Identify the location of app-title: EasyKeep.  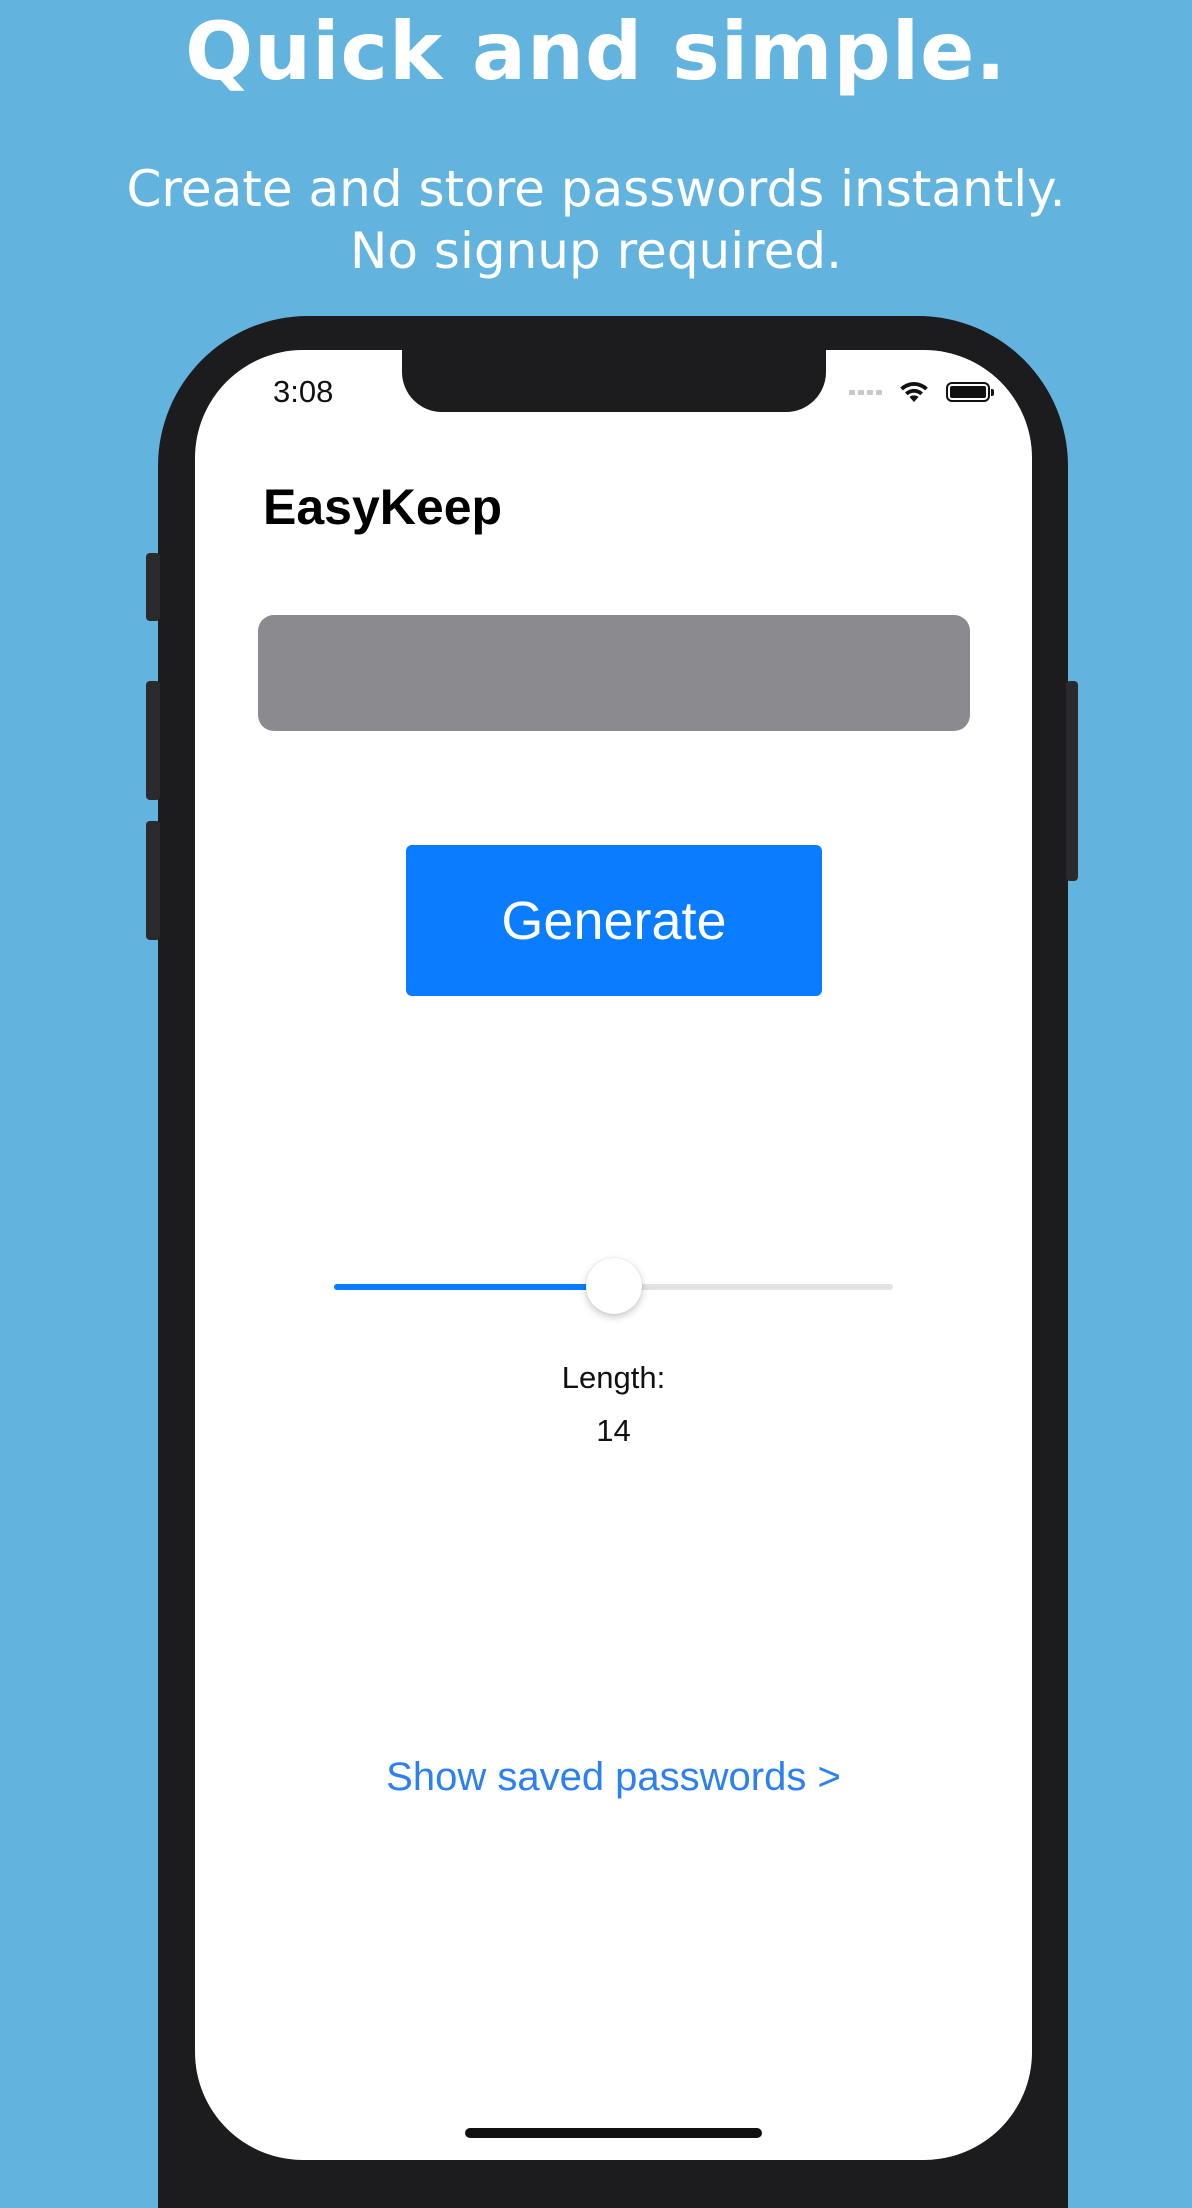
(383, 507).